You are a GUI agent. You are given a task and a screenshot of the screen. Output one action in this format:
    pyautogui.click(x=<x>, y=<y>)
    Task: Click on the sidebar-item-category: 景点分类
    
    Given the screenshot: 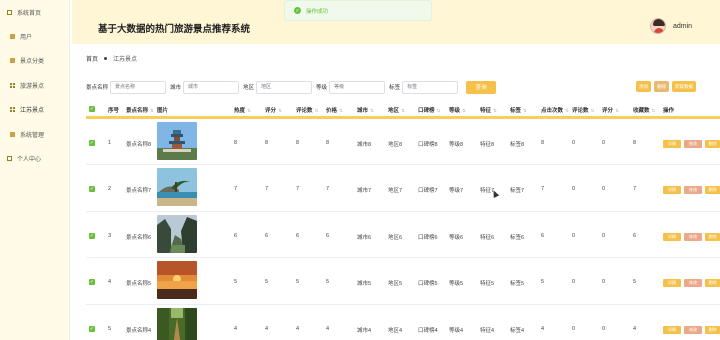 What is the action you would take?
    pyautogui.click(x=34, y=61)
    